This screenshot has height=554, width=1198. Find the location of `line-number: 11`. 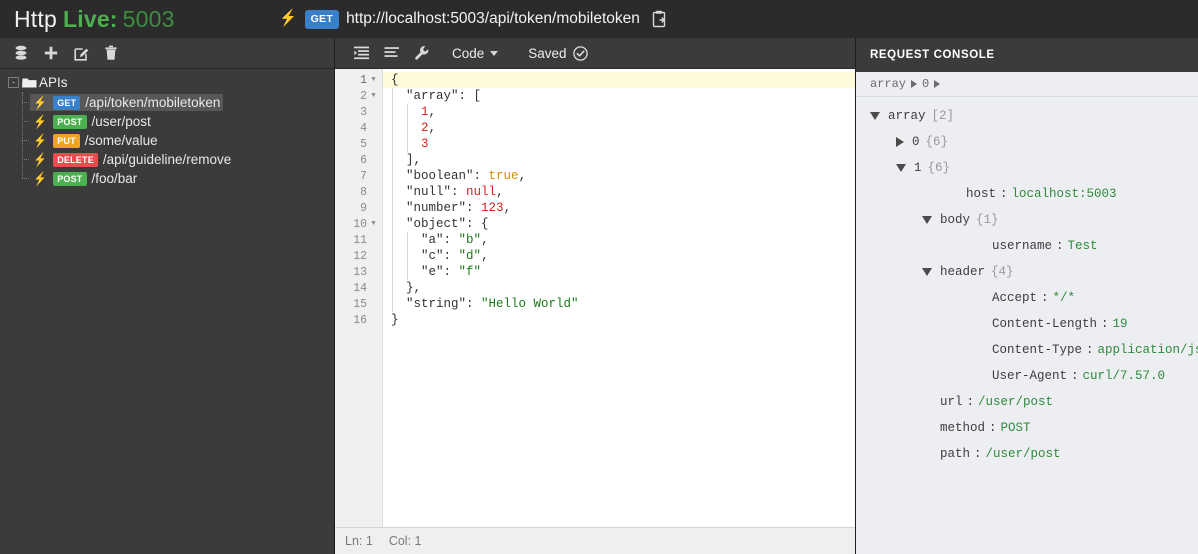

line-number: 11 is located at coordinates (358, 240).